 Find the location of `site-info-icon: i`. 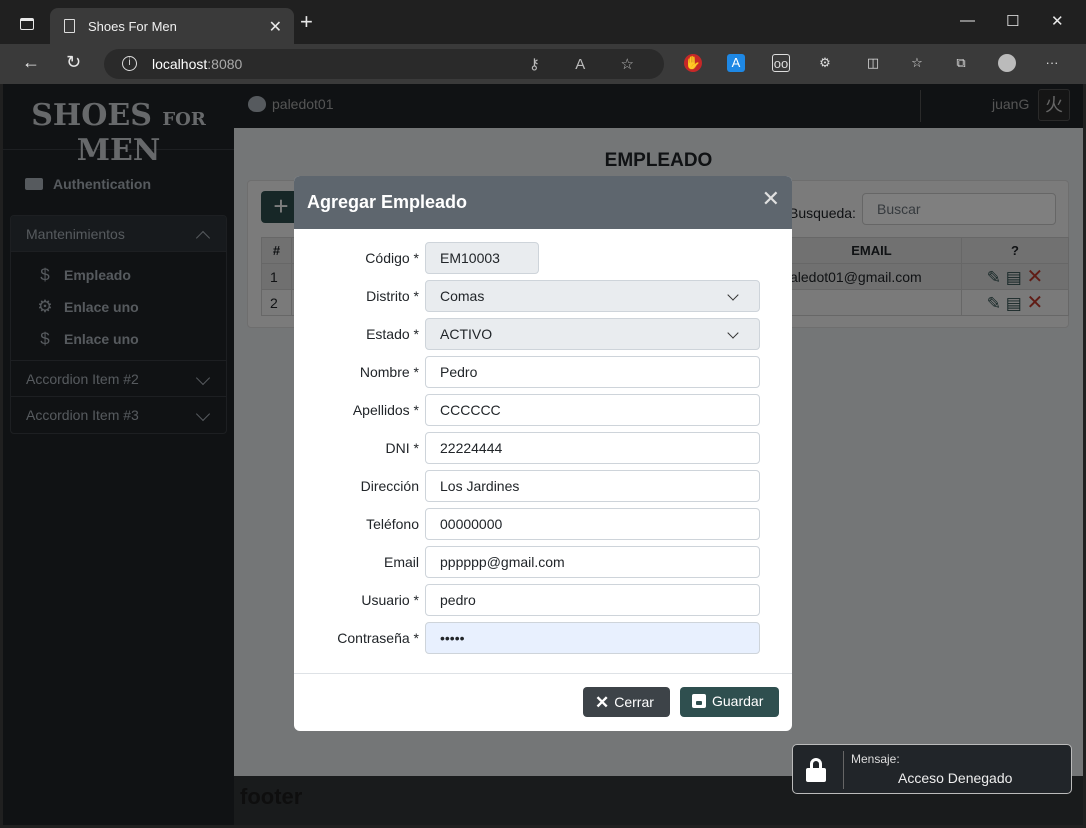

site-info-icon: i is located at coordinates (129, 63).